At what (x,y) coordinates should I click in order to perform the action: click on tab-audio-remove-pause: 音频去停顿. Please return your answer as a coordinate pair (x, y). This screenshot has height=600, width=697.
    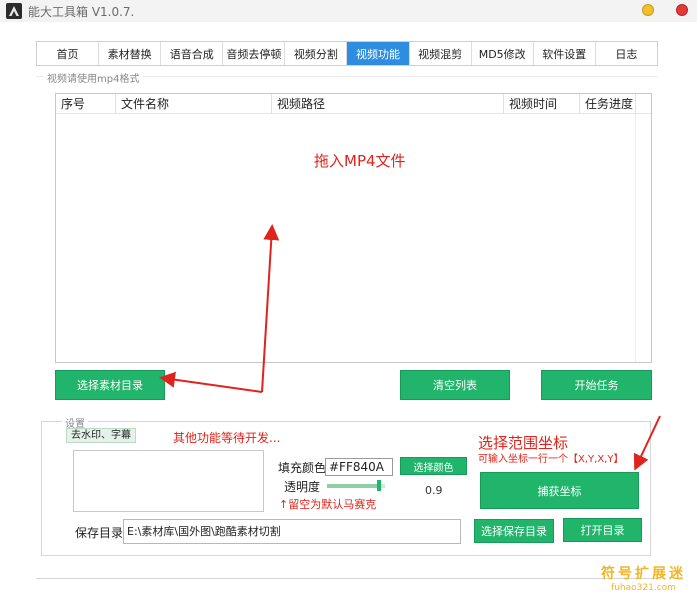
    Looking at the image, I should click on (254, 53).